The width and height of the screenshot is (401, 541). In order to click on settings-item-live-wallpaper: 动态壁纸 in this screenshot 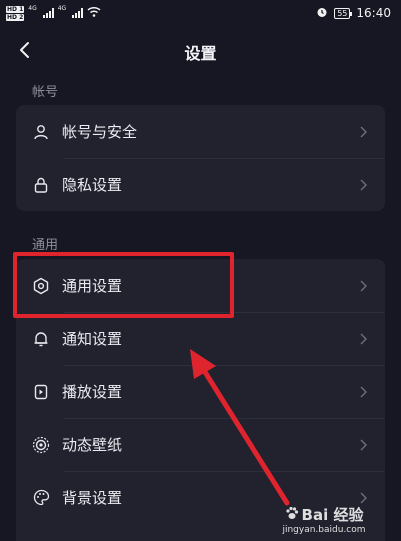, I will do `click(200, 444)`.